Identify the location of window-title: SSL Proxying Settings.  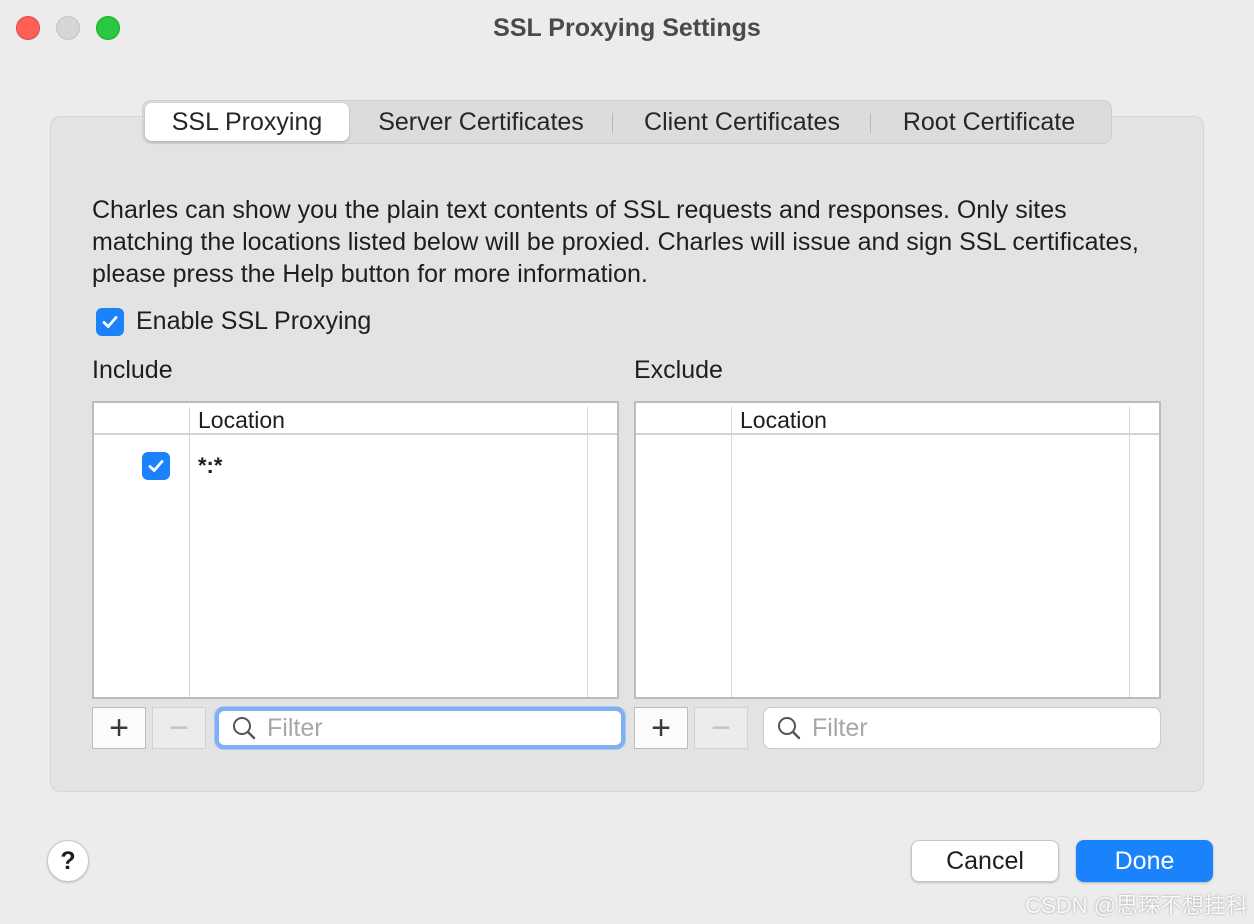
(627, 28).